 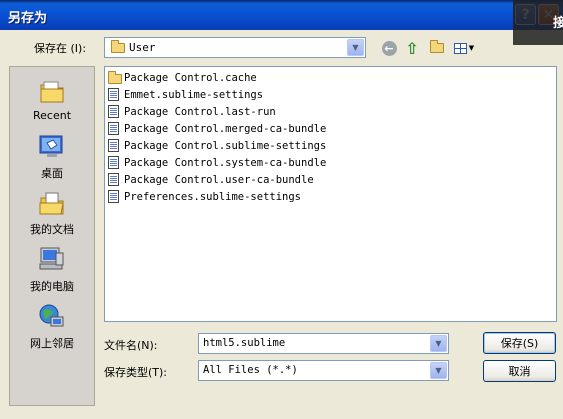 What do you see at coordinates (60, 48) in the screenshot?
I see `save-in-label: 保存在 (I):` at bounding box center [60, 48].